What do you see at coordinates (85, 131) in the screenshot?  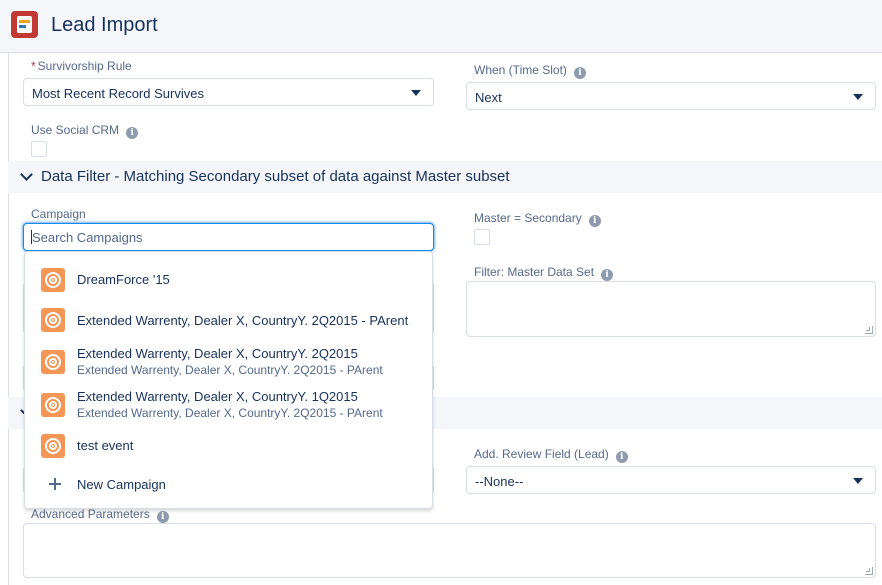 I see `social-crm-label: Use Social CRM i` at bounding box center [85, 131].